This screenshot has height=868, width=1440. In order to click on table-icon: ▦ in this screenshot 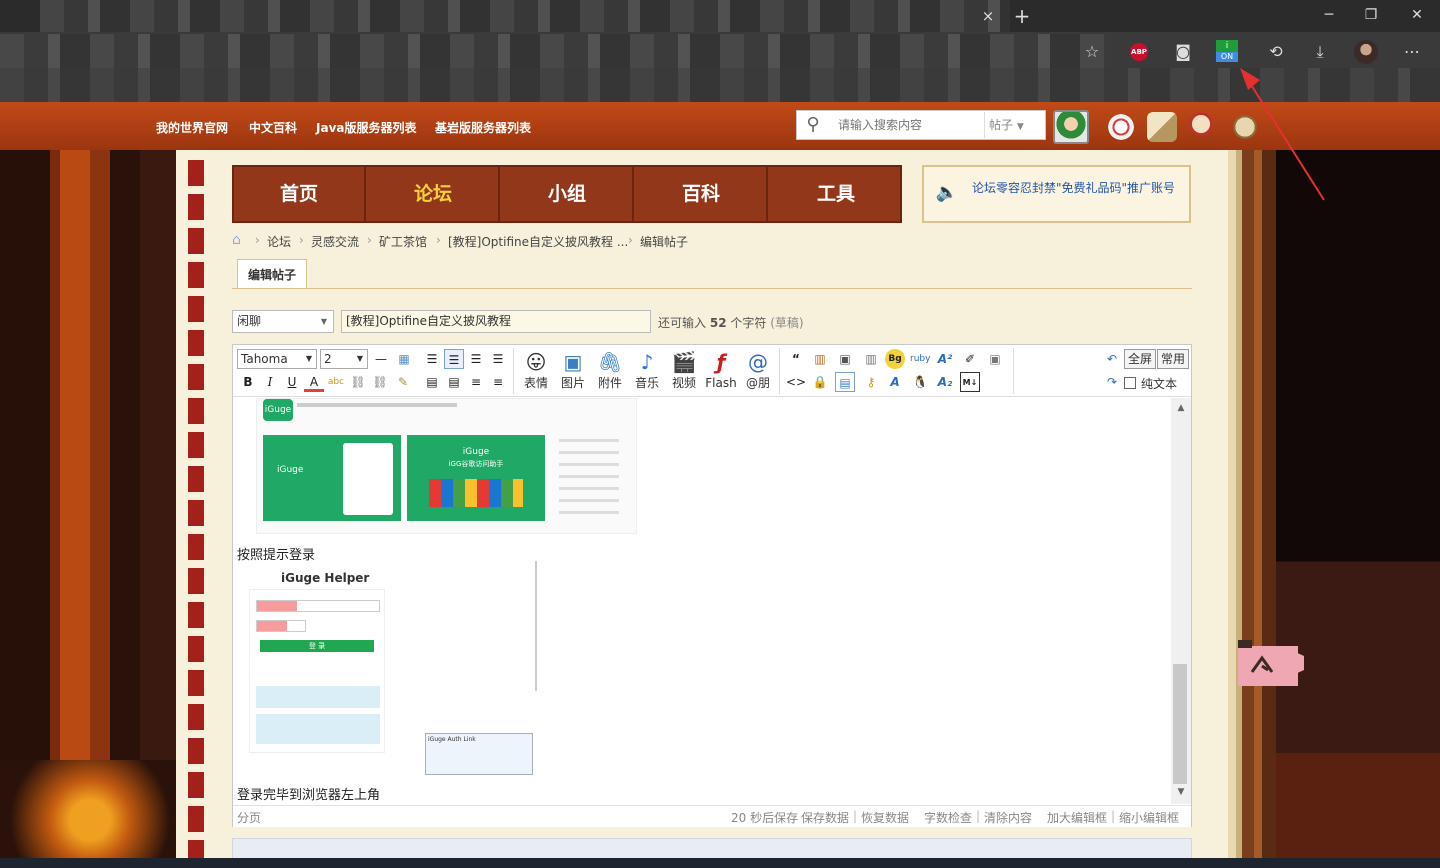, I will do `click(404, 359)`.